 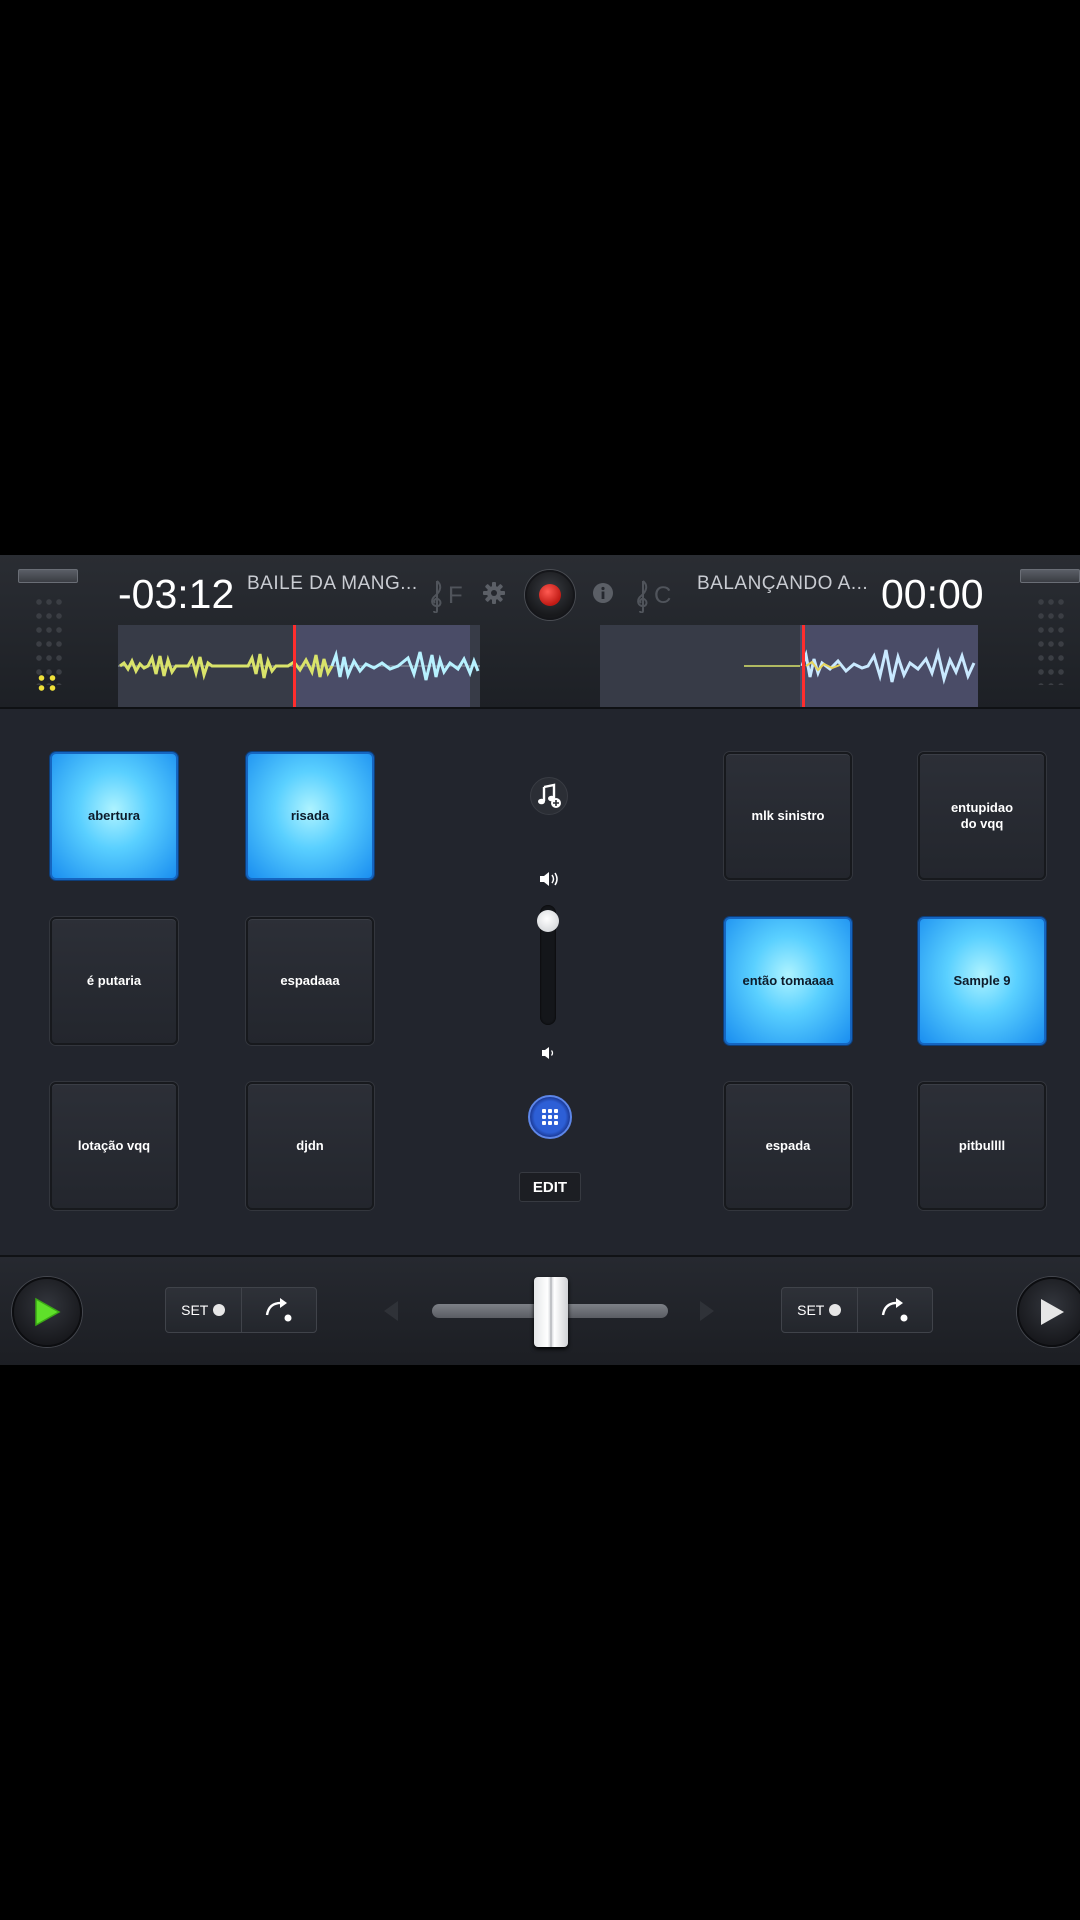 What do you see at coordinates (48, 576) in the screenshot?
I see `left-deck-tab` at bounding box center [48, 576].